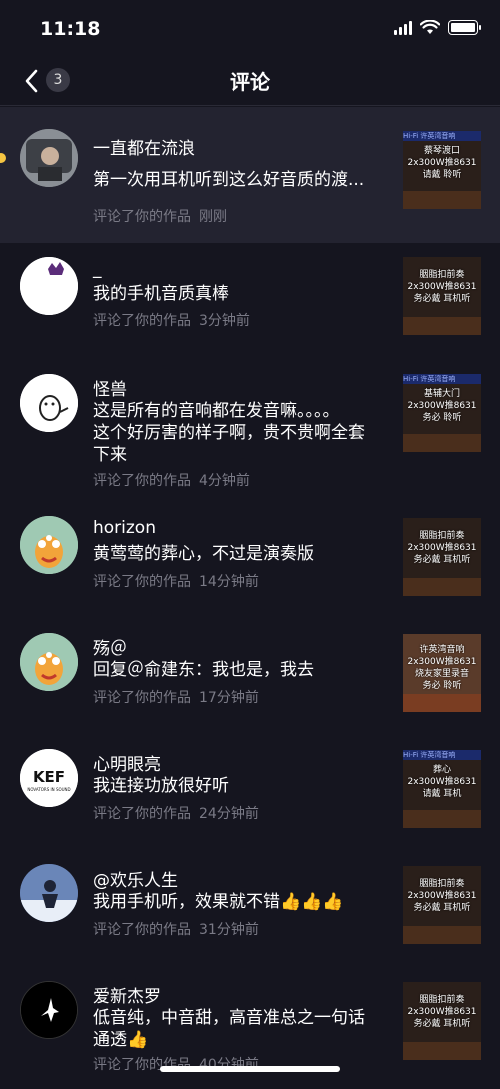 The width and height of the screenshot is (500, 1089). Describe the element at coordinates (144, 146) in the screenshot. I see `commenter-name: 一直都在流浪` at that location.